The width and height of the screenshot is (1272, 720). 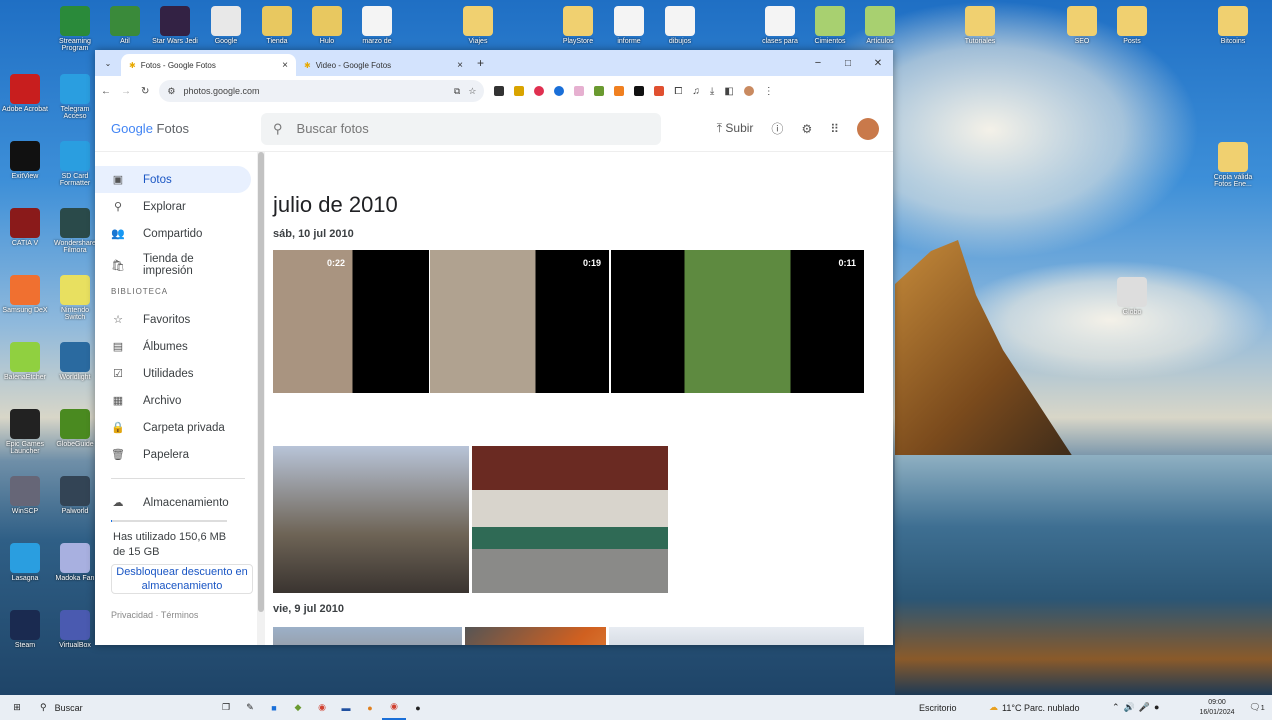 I want to click on account-avatar, so click(x=868, y=128).